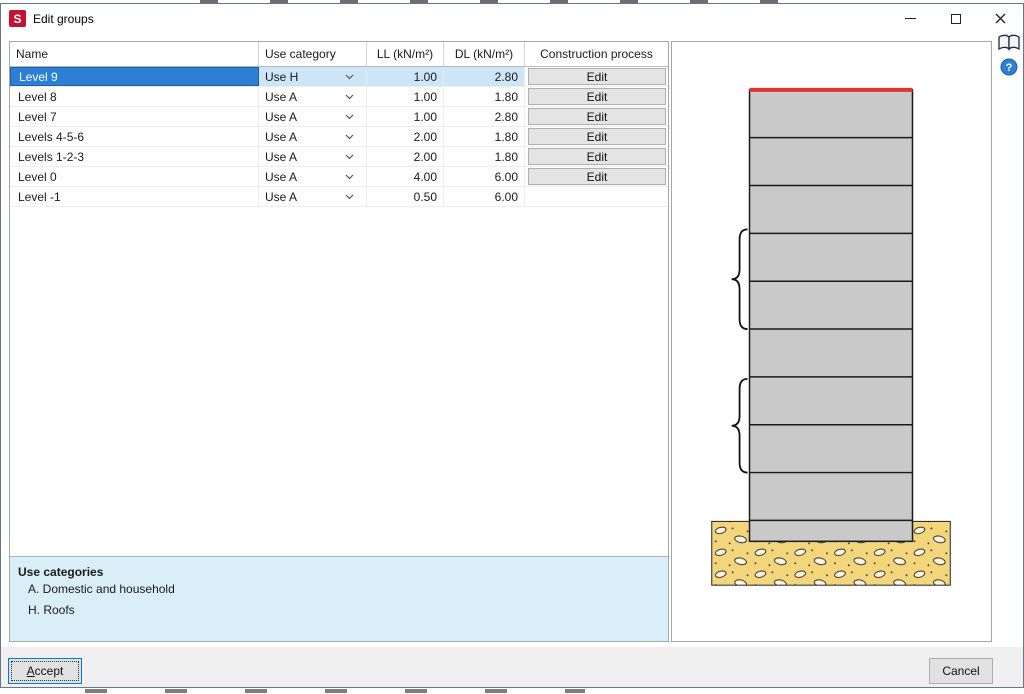  I want to click on app-icon: S, so click(17, 18).